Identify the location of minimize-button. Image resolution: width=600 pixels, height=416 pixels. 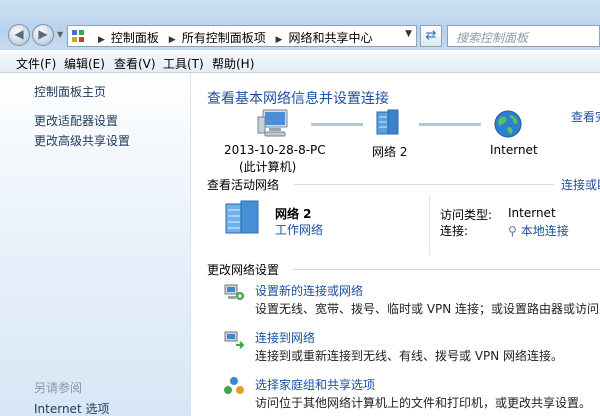
(526, 8).